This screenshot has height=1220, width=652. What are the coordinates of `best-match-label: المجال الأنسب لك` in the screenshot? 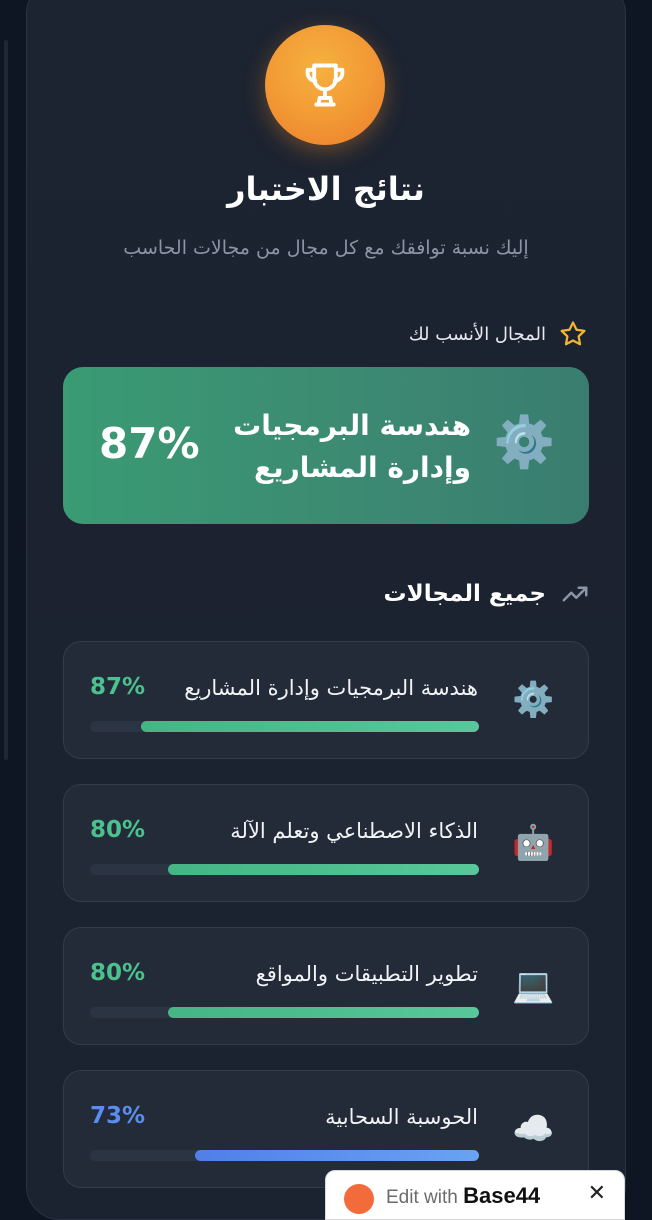 It's located at (477, 334).